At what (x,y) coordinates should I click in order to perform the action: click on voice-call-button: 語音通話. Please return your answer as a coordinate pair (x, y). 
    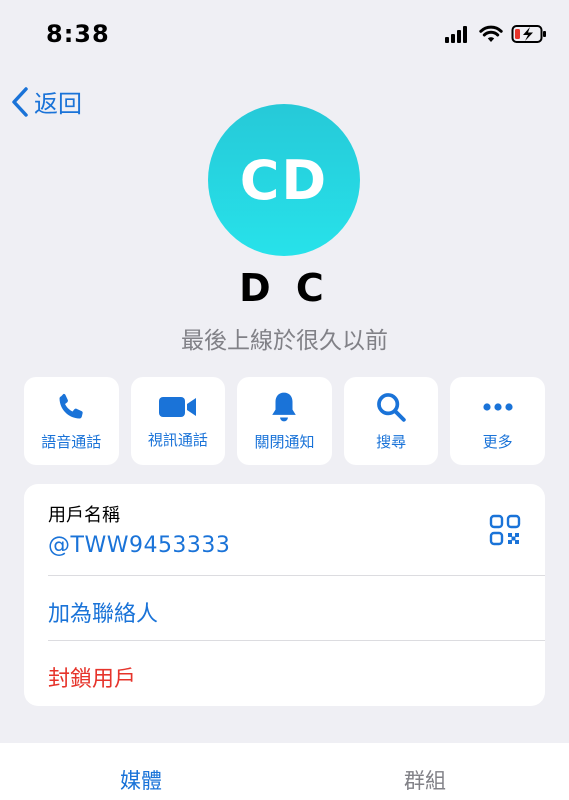
    Looking at the image, I should click on (71, 421).